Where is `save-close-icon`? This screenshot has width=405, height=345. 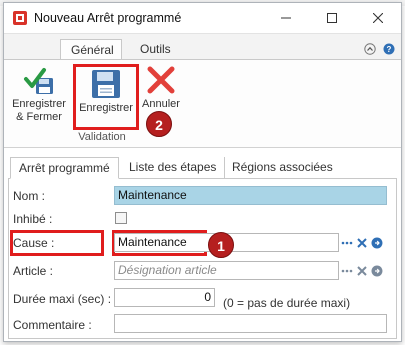 save-close-icon is located at coordinates (38, 81).